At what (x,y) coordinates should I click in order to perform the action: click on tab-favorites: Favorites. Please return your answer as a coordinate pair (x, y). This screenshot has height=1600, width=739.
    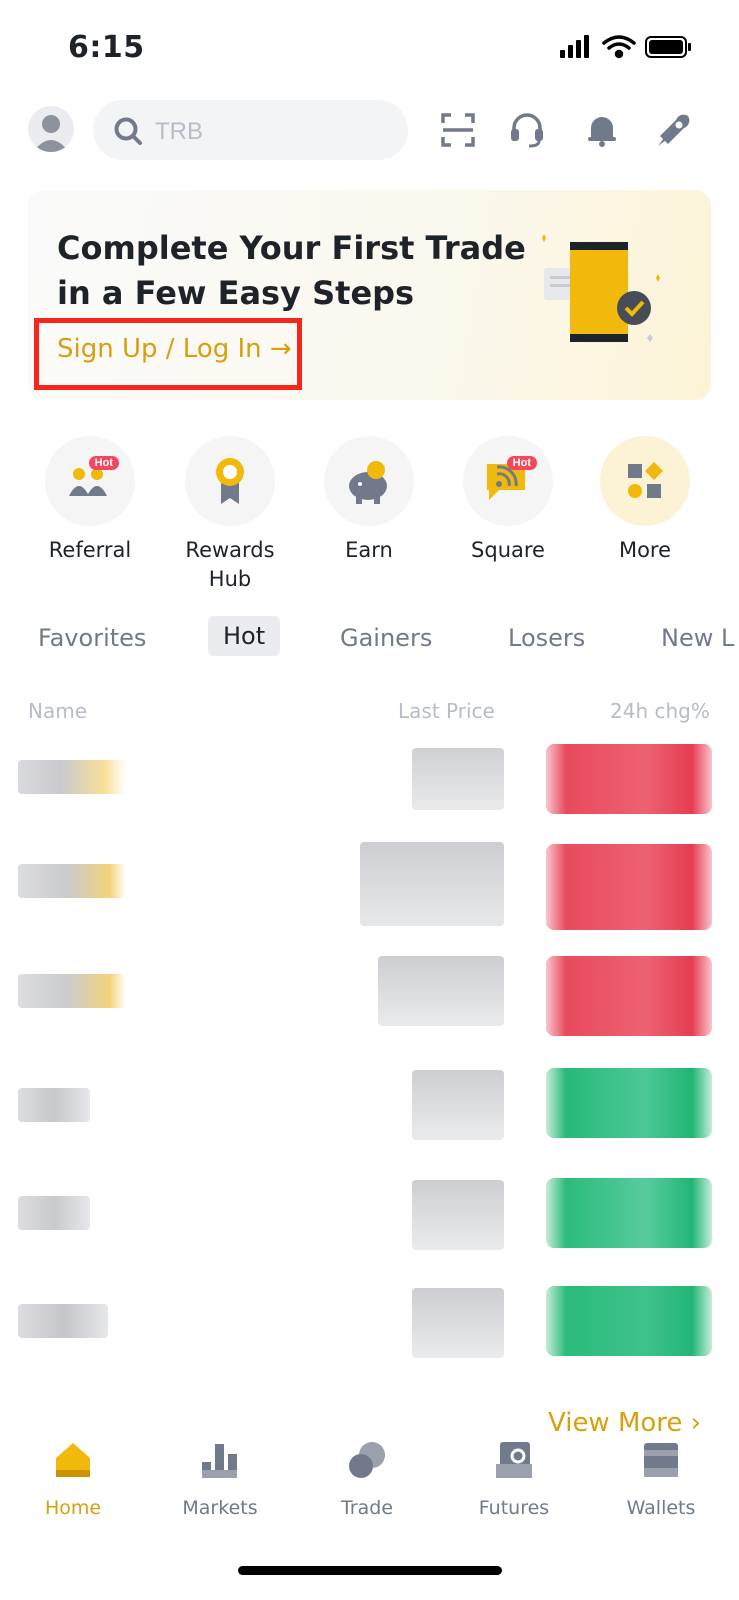
    Looking at the image, I should click on (92, 638).